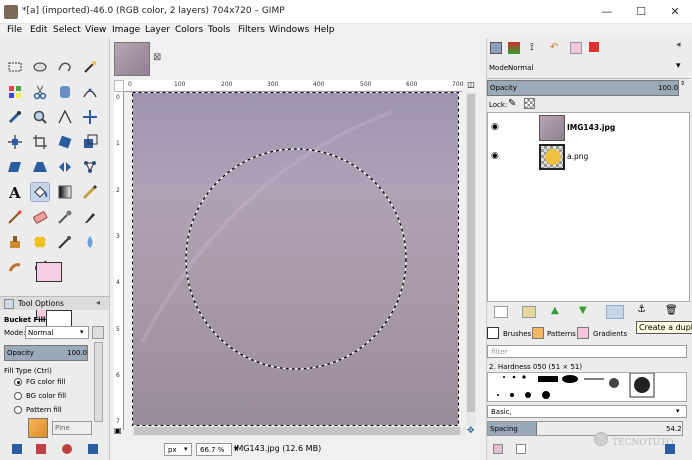 This screenshot has height=460, width=692. Describe the element at coordinates (583, 333) in the screenshot. I see `gradients-tab-icon` at that location.